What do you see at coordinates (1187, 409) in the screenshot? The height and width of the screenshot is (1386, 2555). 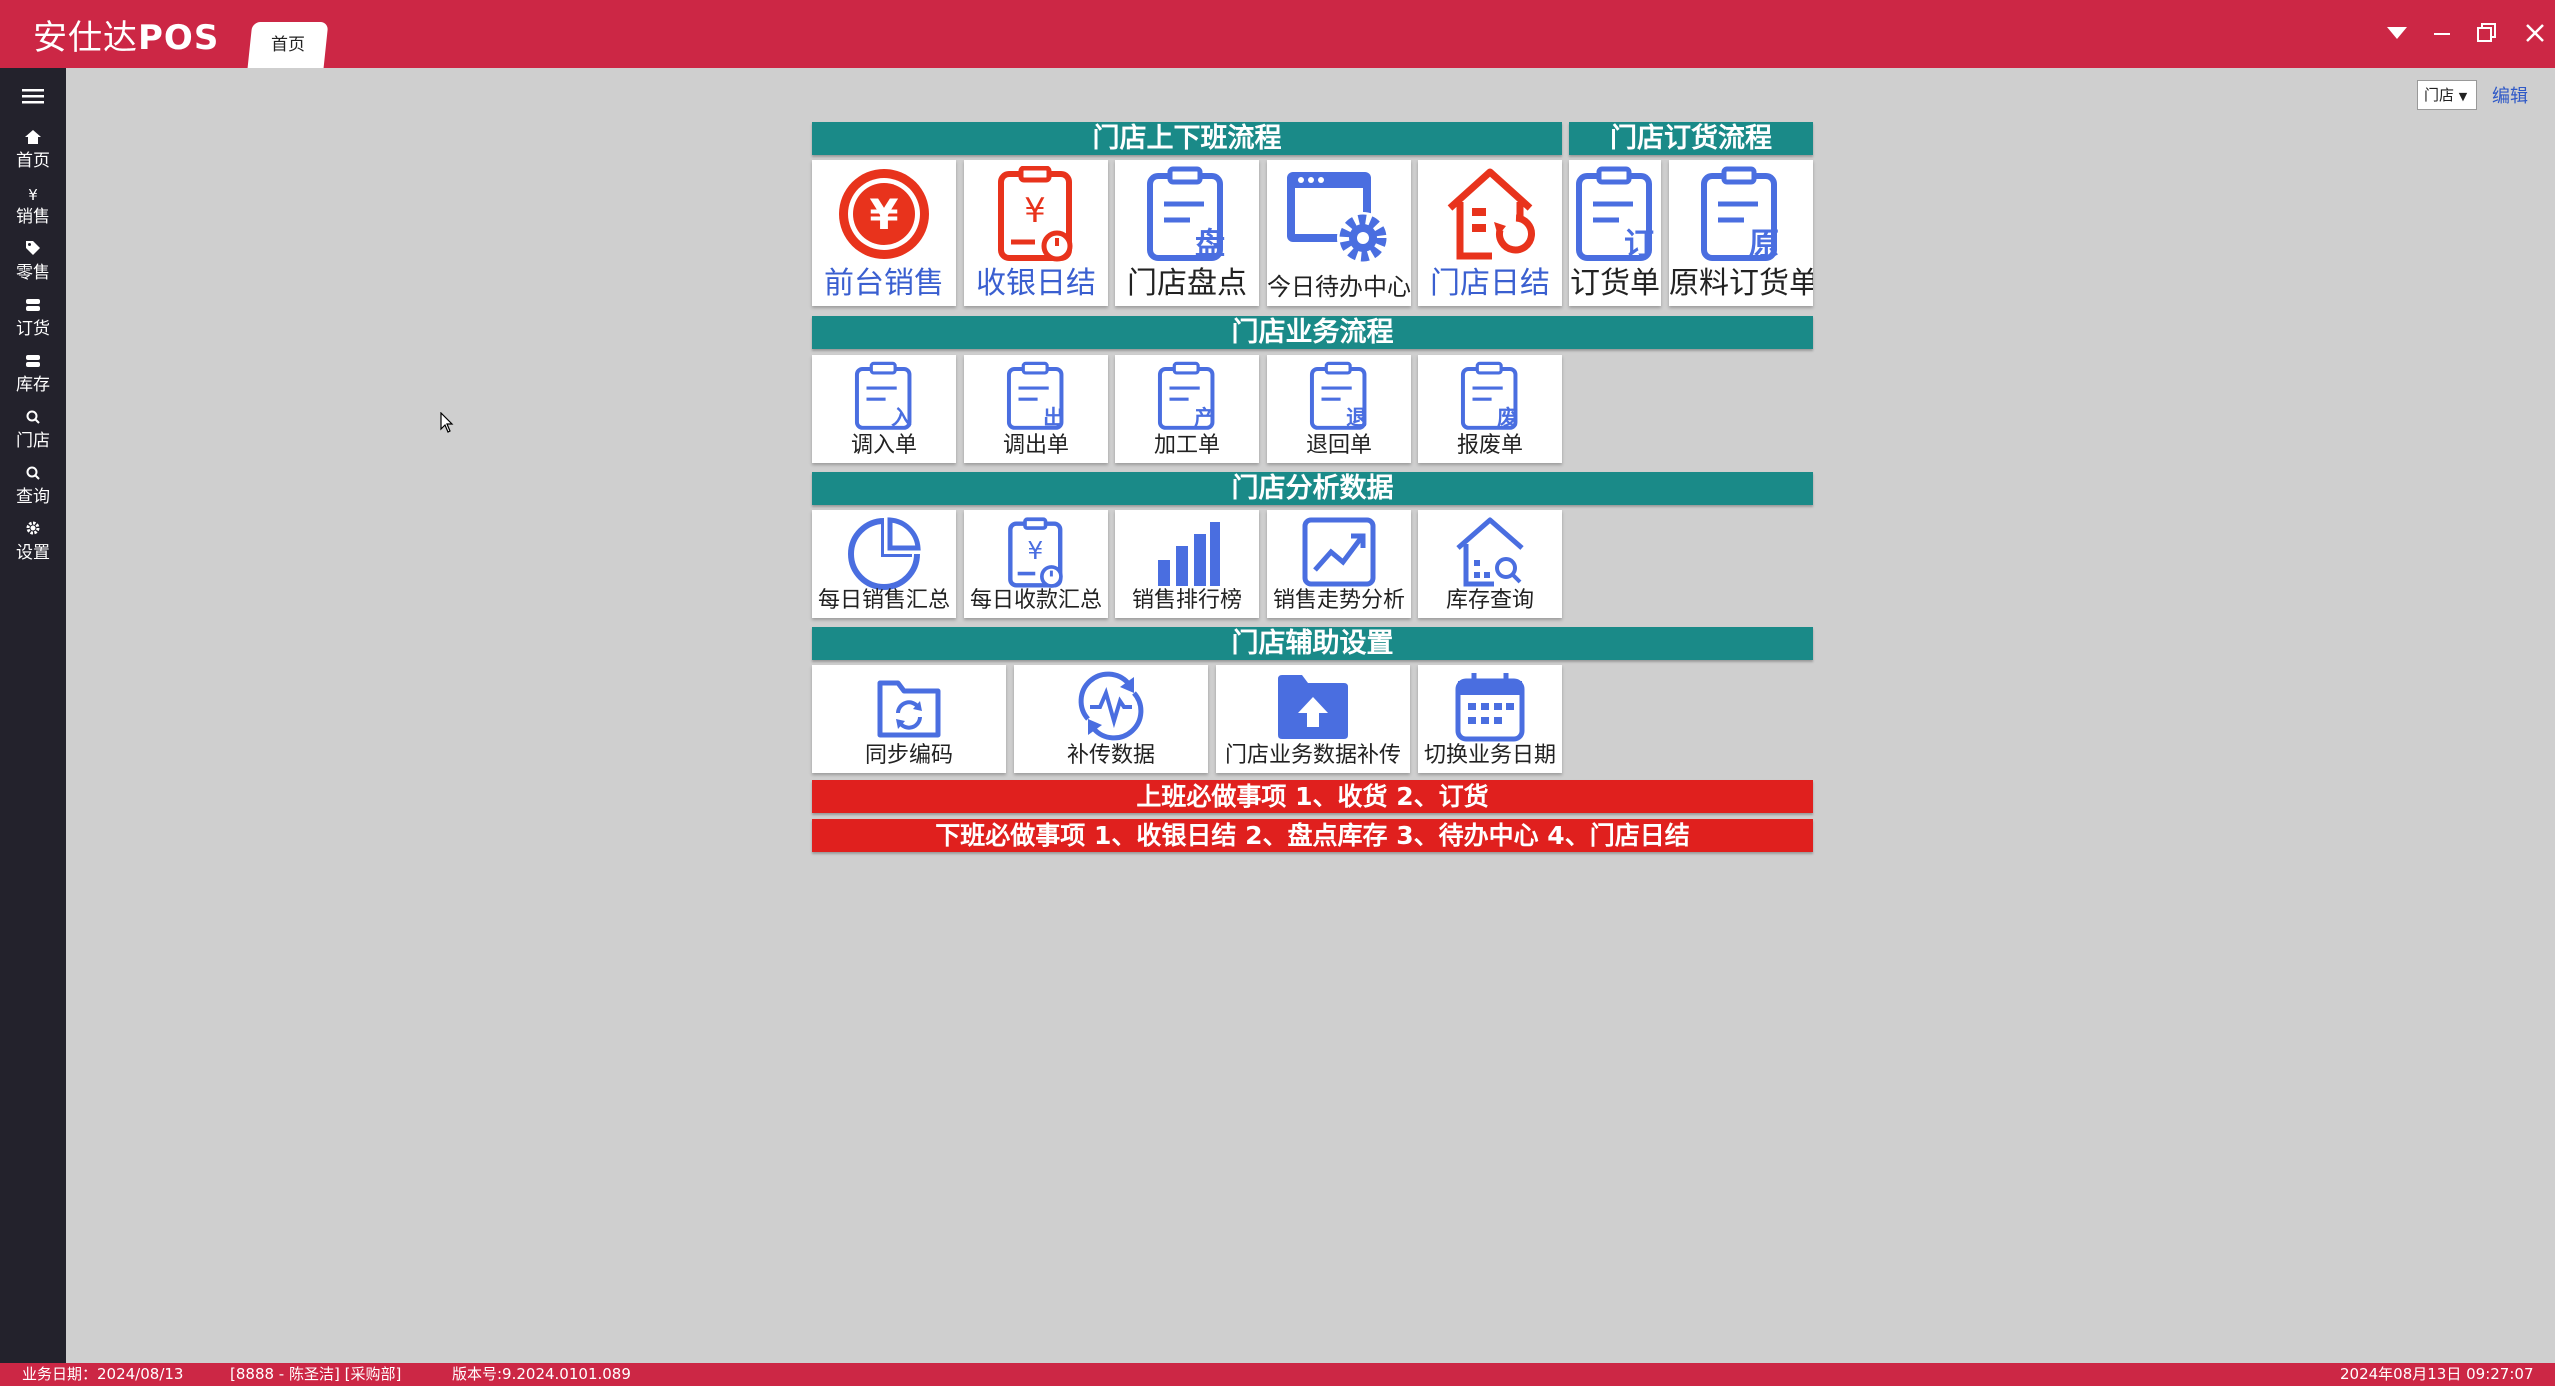 I see `tile-processing: 产 加工单` at bounding box center [1187, 409].